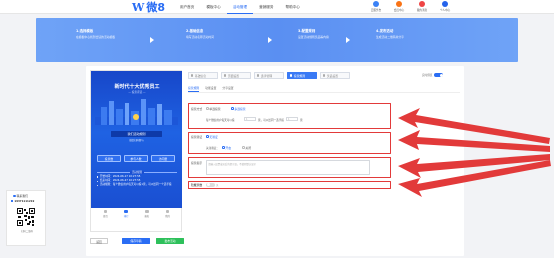 The height and width of the screenshot is (258, 554). I want to click on messages-label: 我的消息, so click(422, 10).